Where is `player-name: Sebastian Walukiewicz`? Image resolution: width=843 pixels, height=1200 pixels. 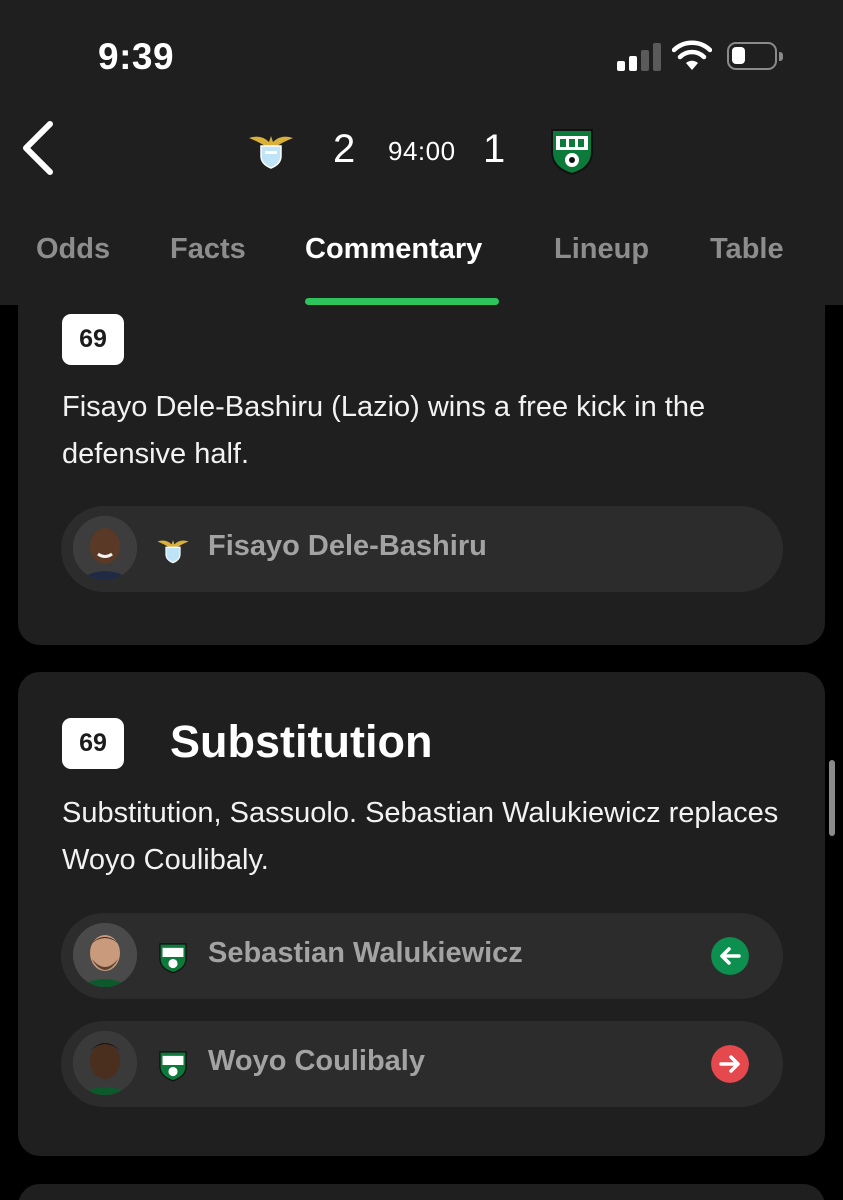 player-name: Sebastian Walukiewicz is located at coordinates (365, 953).